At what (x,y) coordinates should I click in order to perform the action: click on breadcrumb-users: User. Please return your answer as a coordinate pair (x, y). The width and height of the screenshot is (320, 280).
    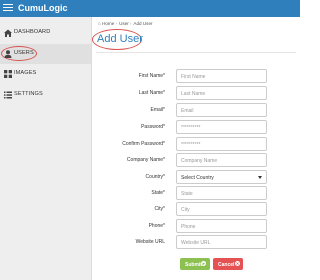
    Looking at the image, I should click on (124, 23).